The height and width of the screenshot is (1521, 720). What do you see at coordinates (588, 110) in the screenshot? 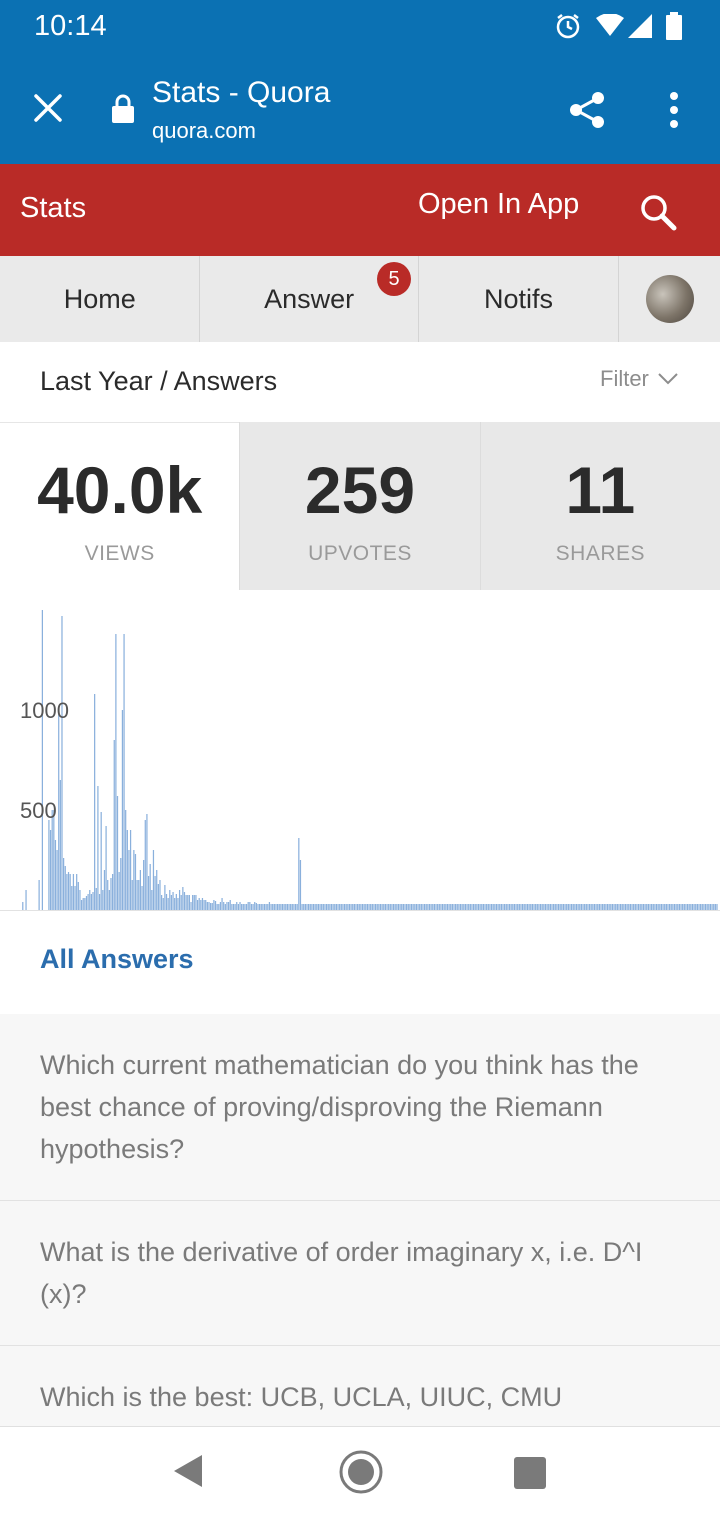
I see `share-button` at bounding box center [588, 110].